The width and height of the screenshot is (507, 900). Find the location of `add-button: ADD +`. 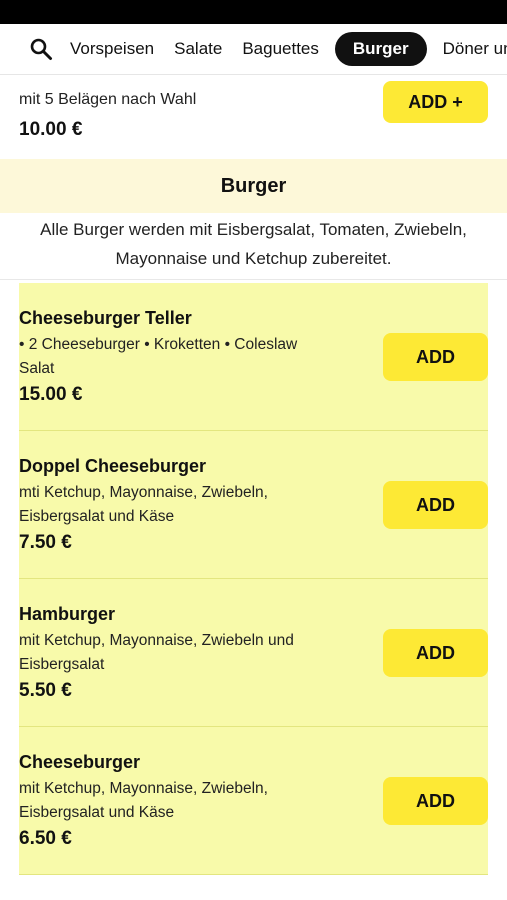

add-button: ADD + is located at coordinates (435, 102).